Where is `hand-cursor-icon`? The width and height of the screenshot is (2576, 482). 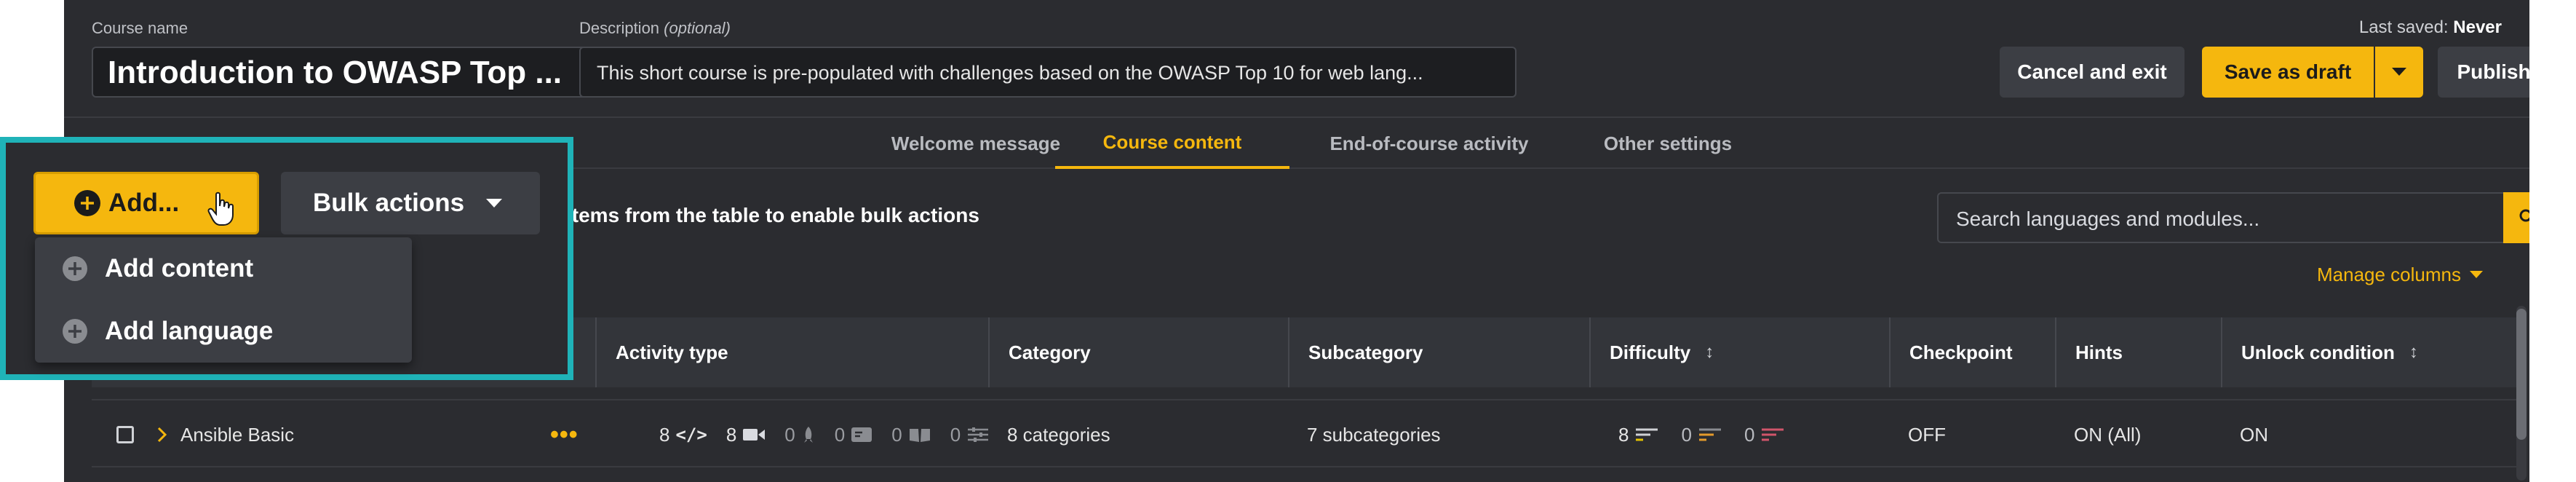
hand-cursor-icon is located at coordinates (220, 208).